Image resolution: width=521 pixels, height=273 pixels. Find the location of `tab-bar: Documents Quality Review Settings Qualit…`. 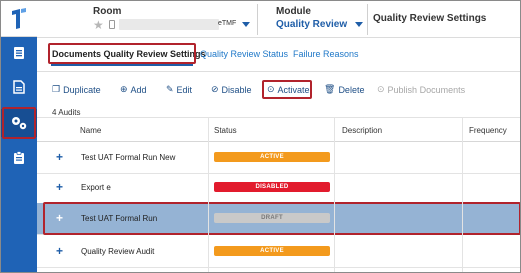

tab-bar: Documents Quality Review Settings Qualit… is located at coordinates (278, 55).